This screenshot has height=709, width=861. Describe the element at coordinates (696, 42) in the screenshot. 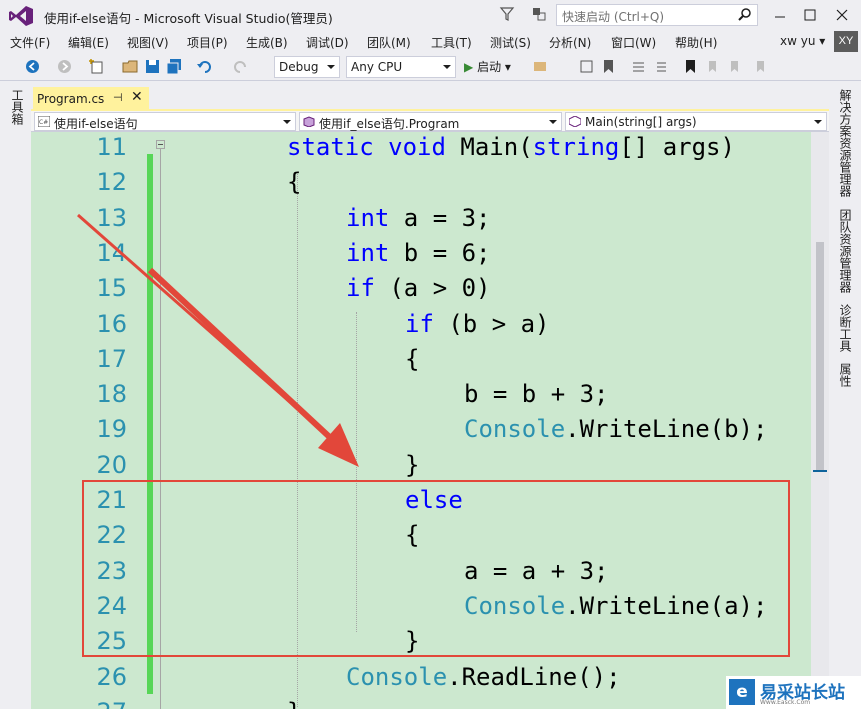

I see `menu-help: 帮助(H)` at that location.